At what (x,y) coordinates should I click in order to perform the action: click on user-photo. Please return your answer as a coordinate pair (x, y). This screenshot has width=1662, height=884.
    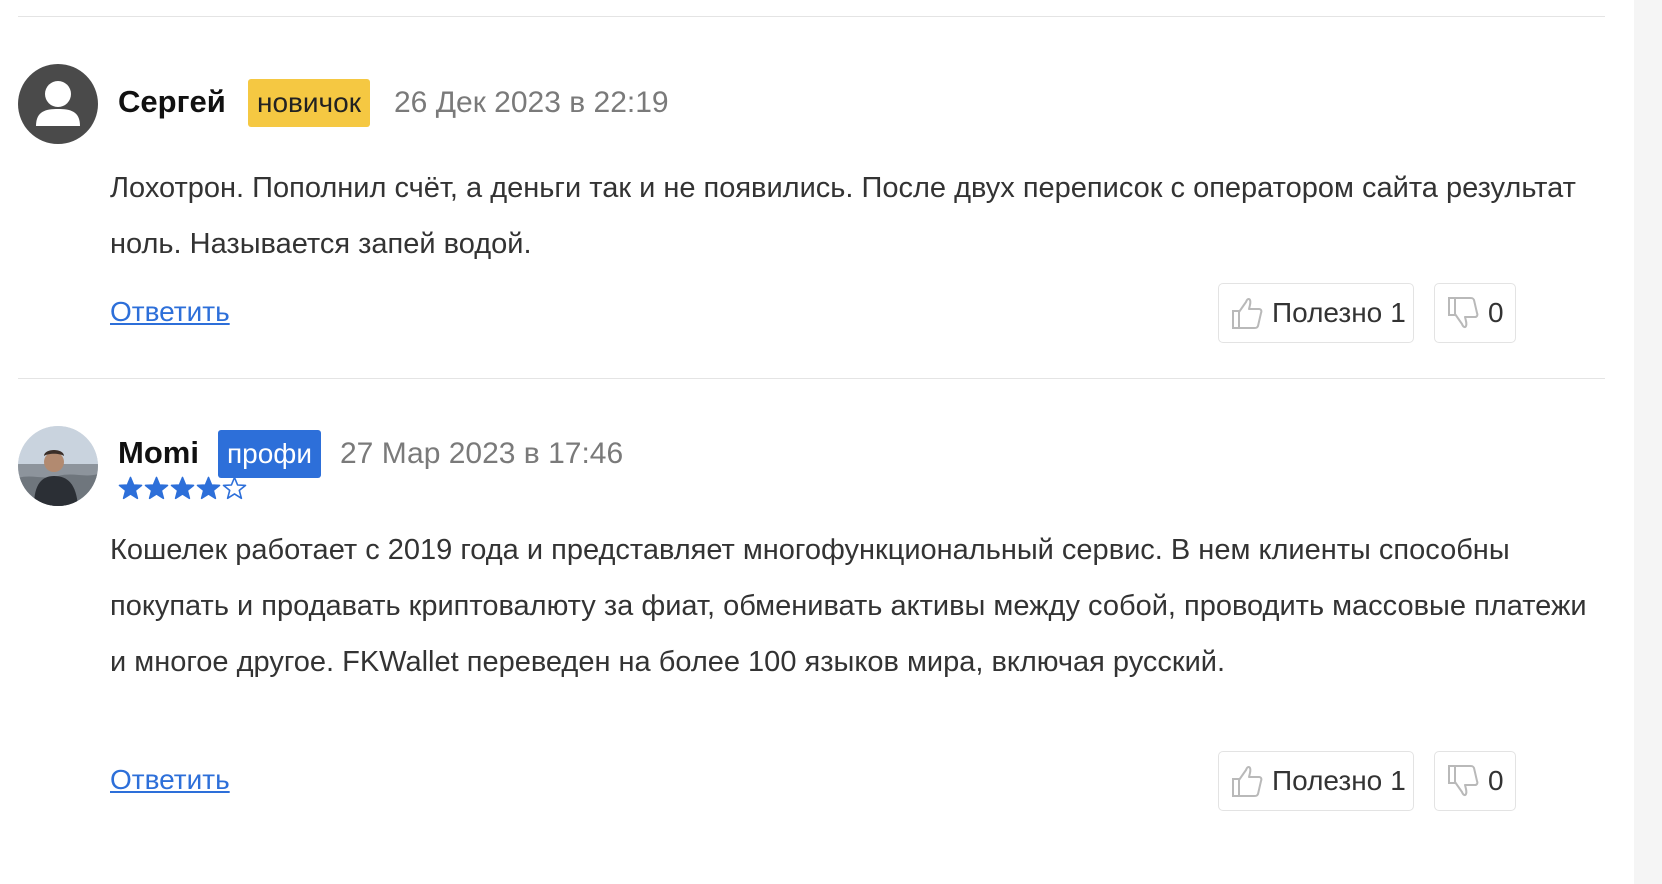
    Looking at the image, I should click on (58, 466).